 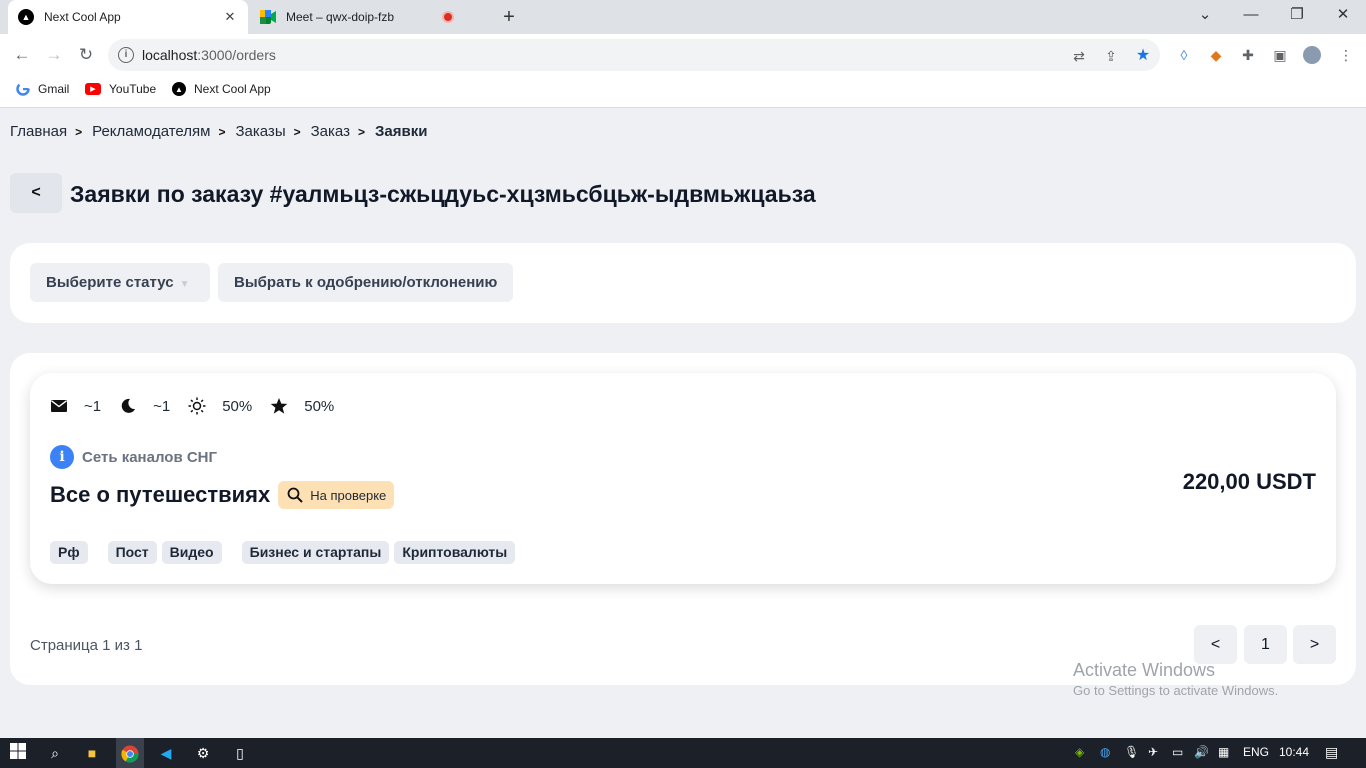 I want to click on tag-topic-business: Бизнес и стартапы, so click(x=315, y=552).